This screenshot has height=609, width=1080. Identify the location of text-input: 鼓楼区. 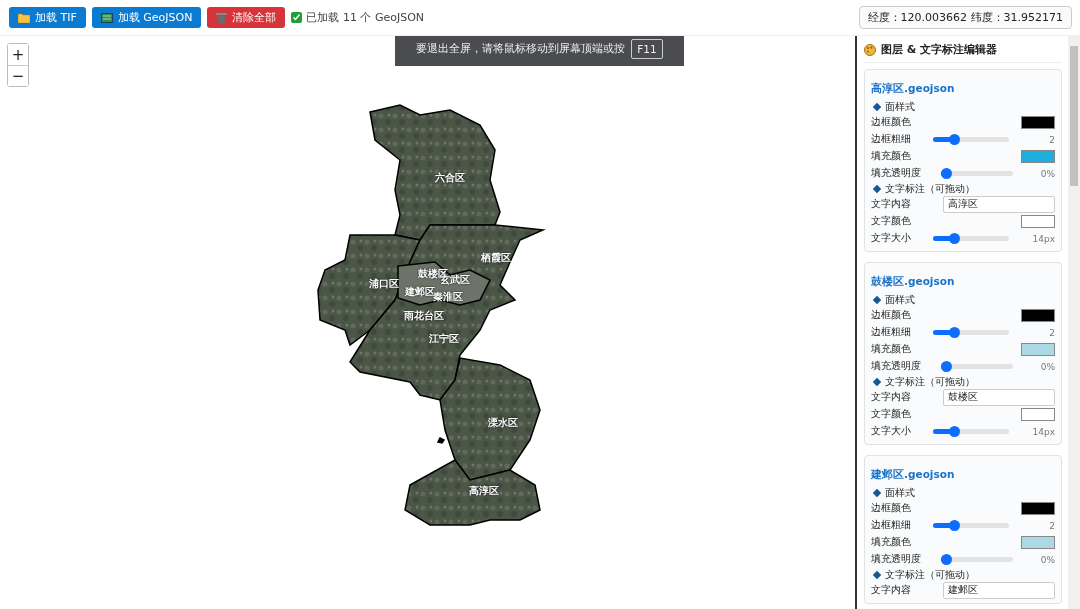
(999, 397).